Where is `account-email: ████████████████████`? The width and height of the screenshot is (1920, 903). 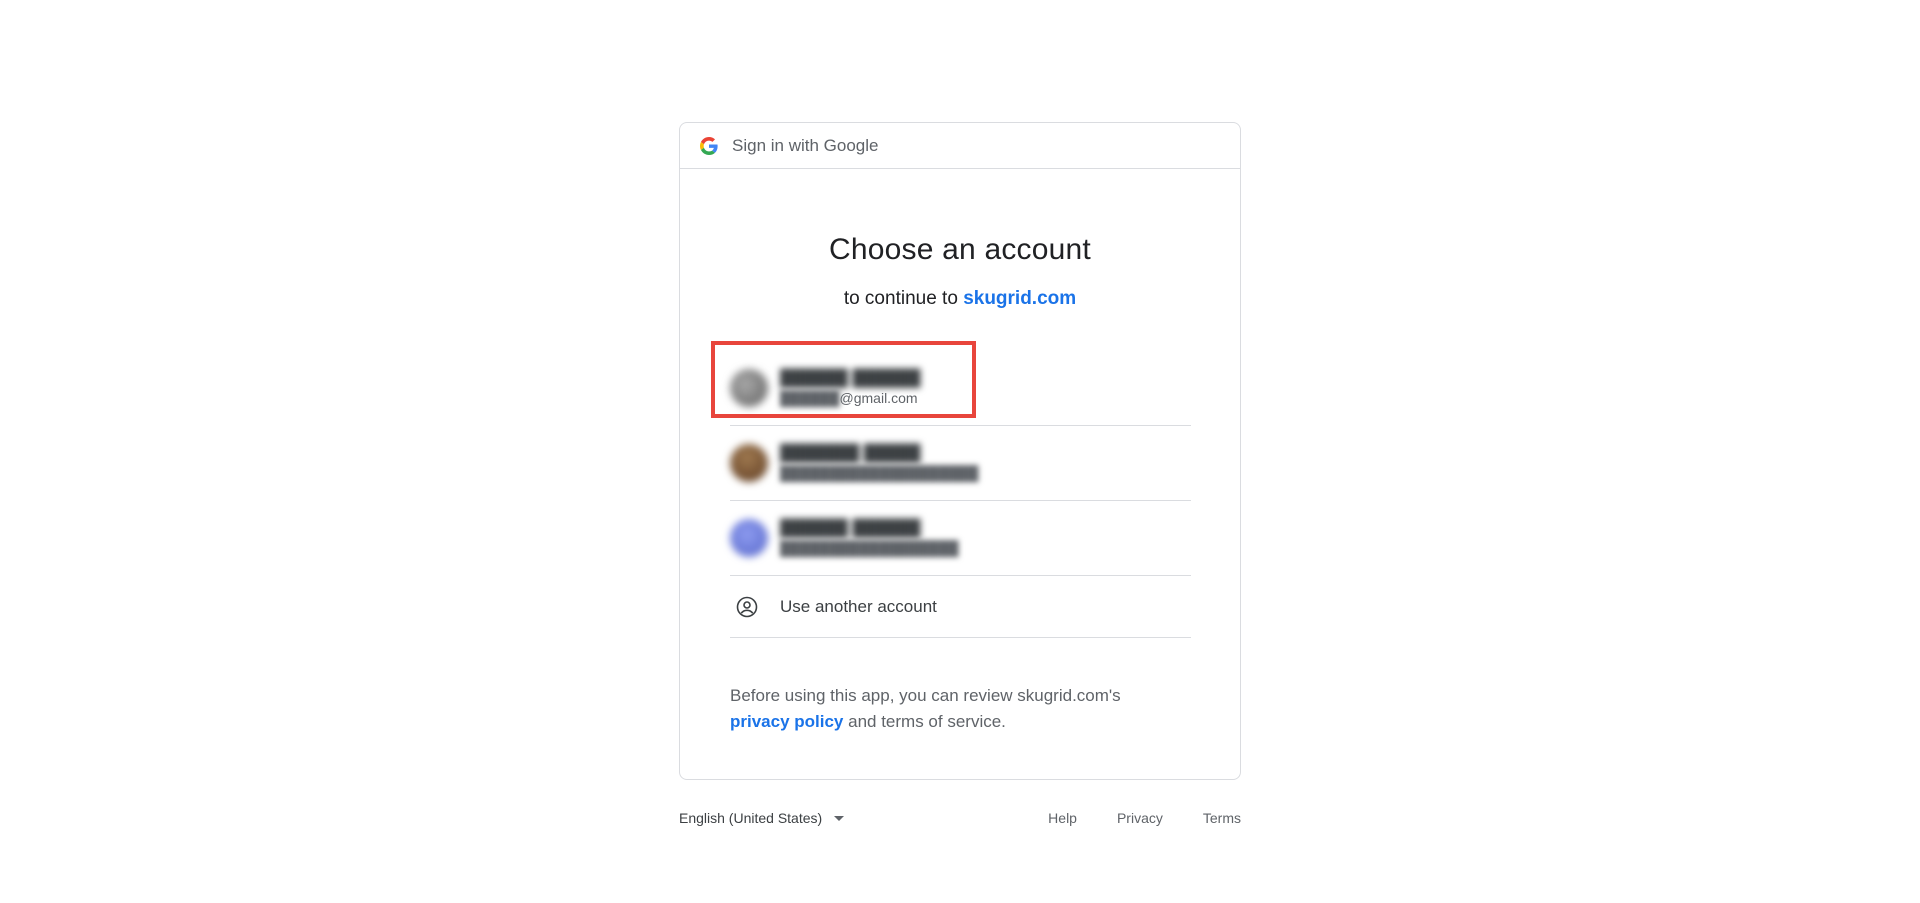
account-email: ████████████████████ is located at coordinates (879, 473).